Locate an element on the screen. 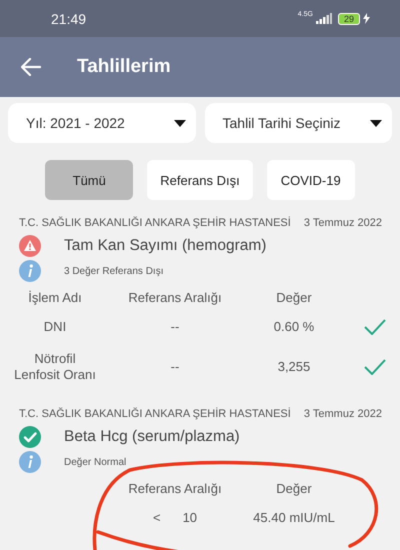 Image resolution: width=400 pixels, height=550 pixels. test-title: Beta Hcg (serum/plazma) is located at coordinates (152, 437).